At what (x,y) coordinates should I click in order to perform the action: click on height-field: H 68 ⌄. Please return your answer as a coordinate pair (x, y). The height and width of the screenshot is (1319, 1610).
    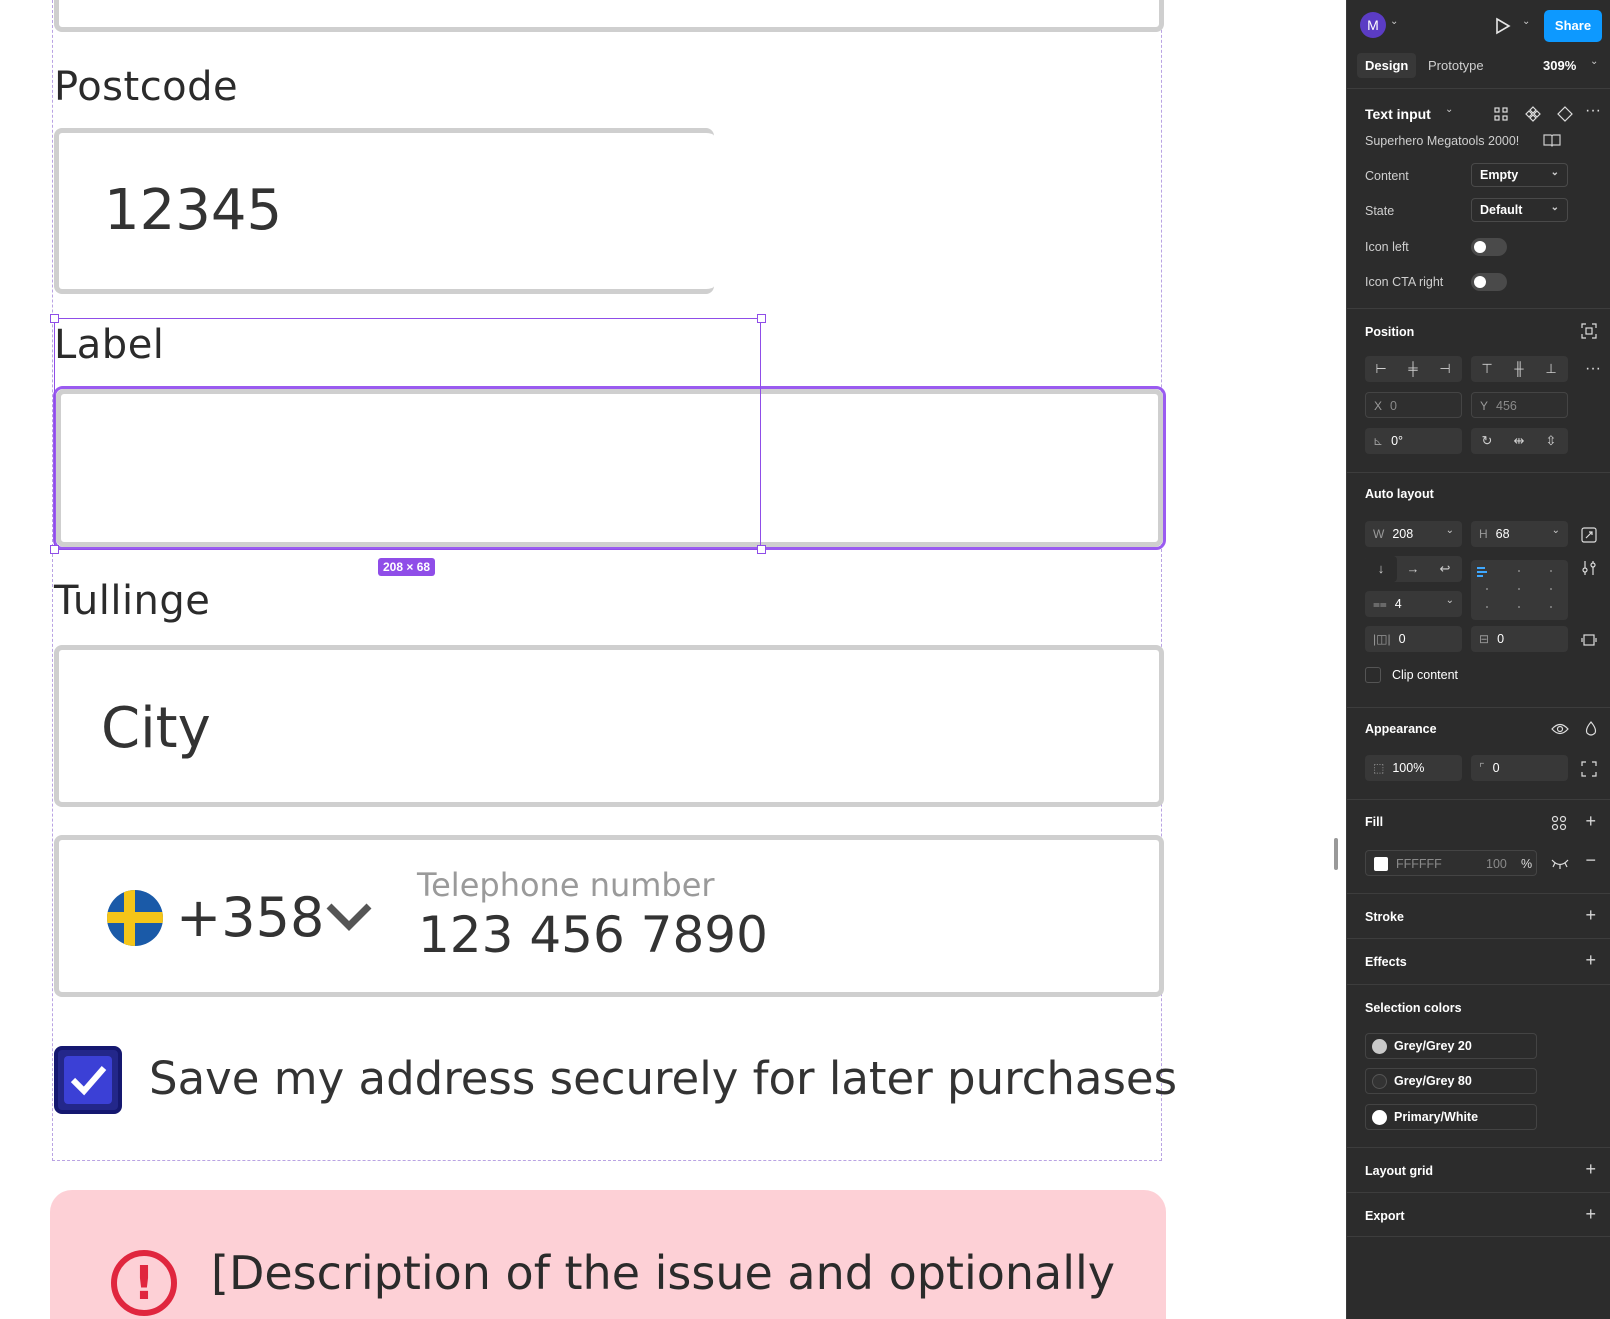
    Looking at the image, I should click on (1519, 534).